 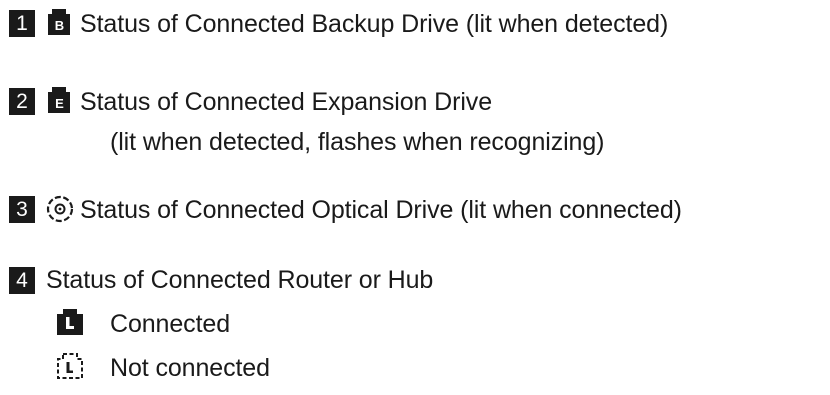 What do you see at coordinates (59, 25) in the screenshot?
I see `svg-text: B` at bounding box center [59, 25].